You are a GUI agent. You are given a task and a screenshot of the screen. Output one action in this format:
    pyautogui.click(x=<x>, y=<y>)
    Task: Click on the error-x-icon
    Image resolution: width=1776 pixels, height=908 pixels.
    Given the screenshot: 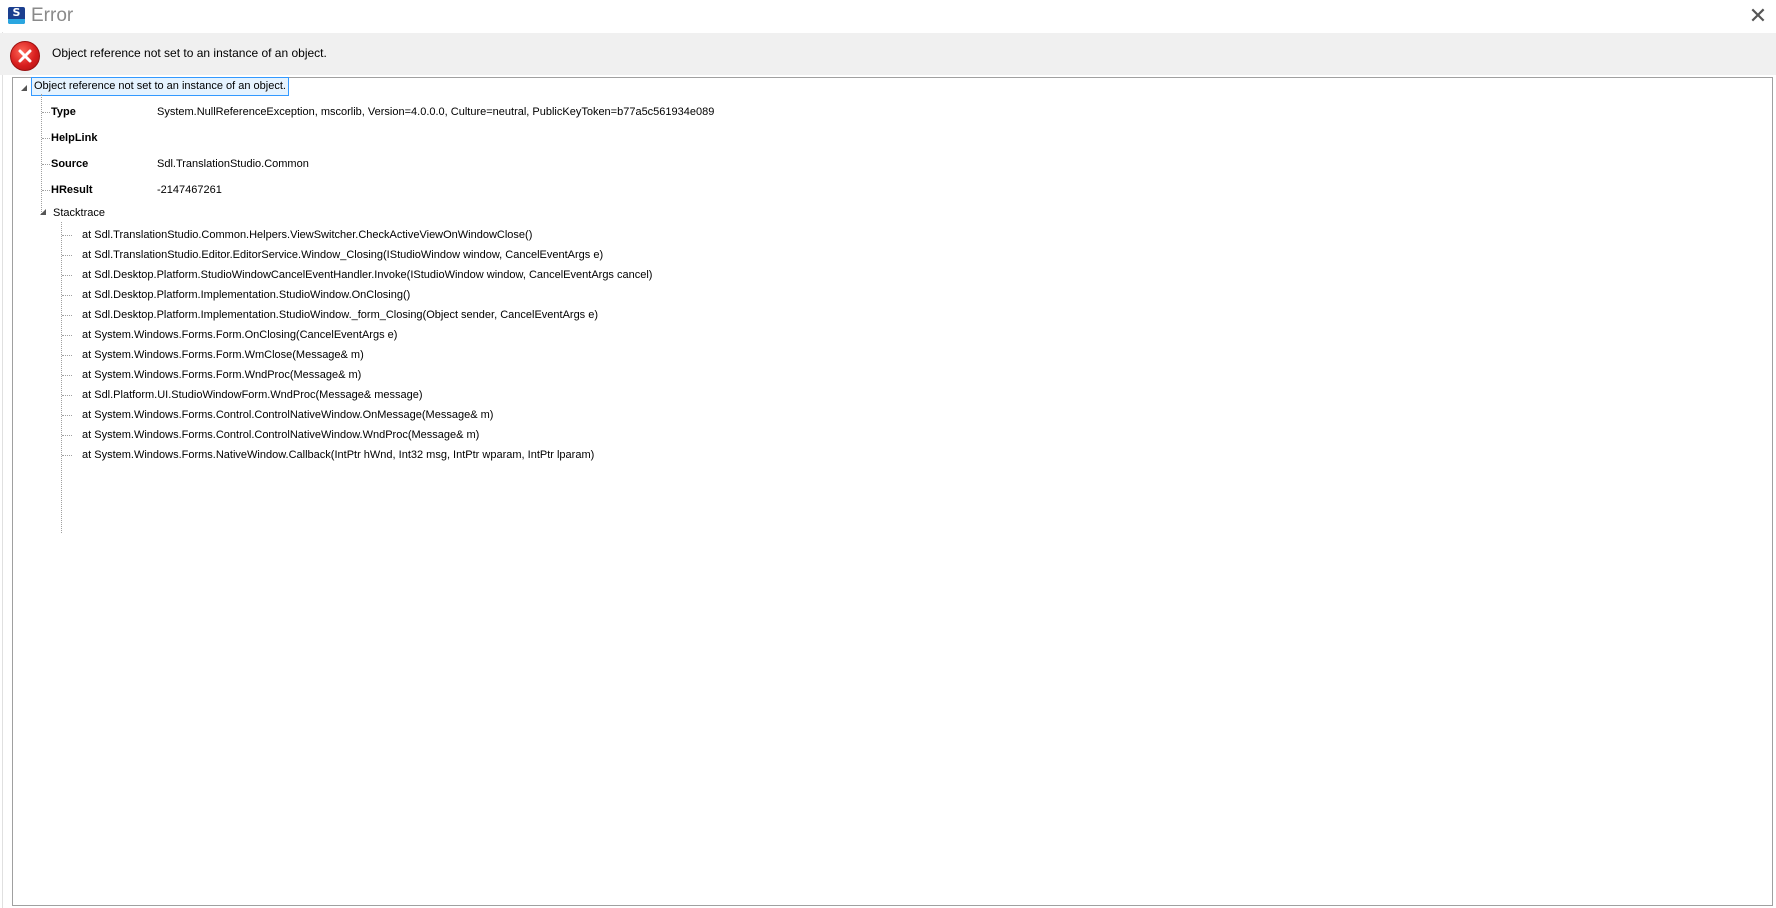 What is the action you would take?
    pyautogui.click(x=25, y=56)
    